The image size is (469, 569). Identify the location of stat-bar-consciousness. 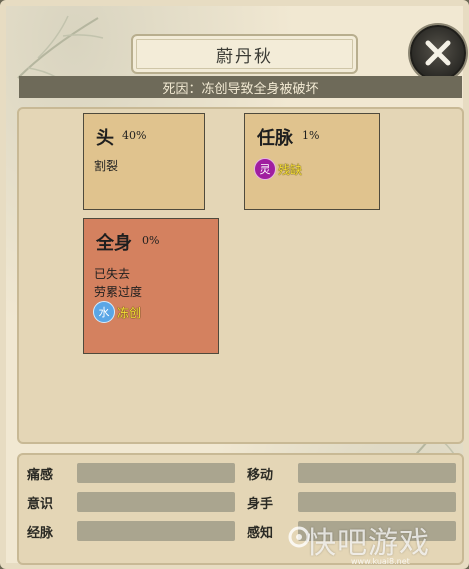
(156, 502).